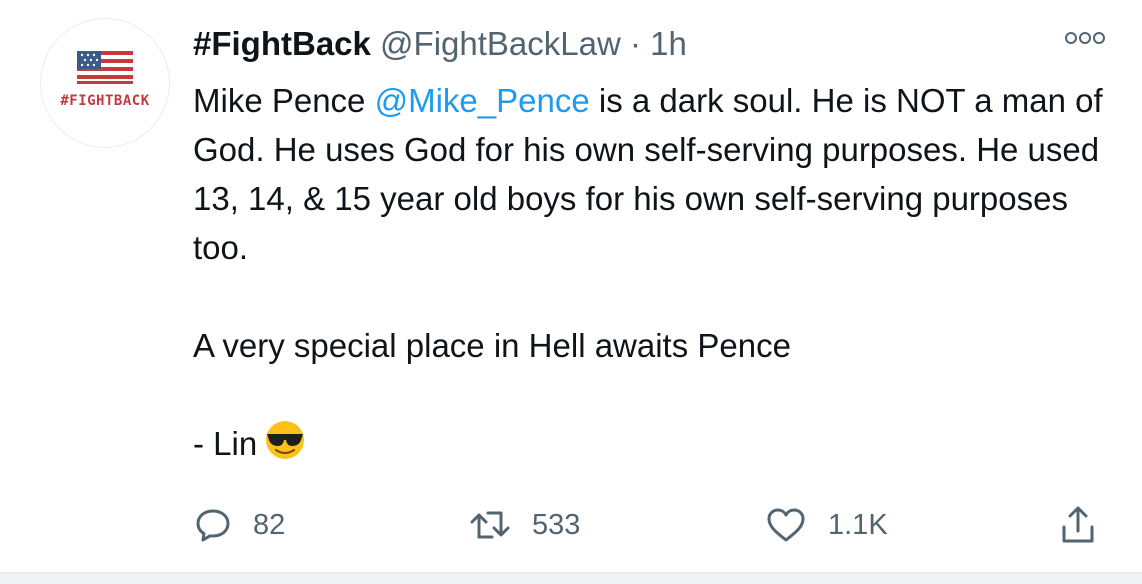 The image size is (1142, 584). I want to click on share-icon, so click(1078, 524).